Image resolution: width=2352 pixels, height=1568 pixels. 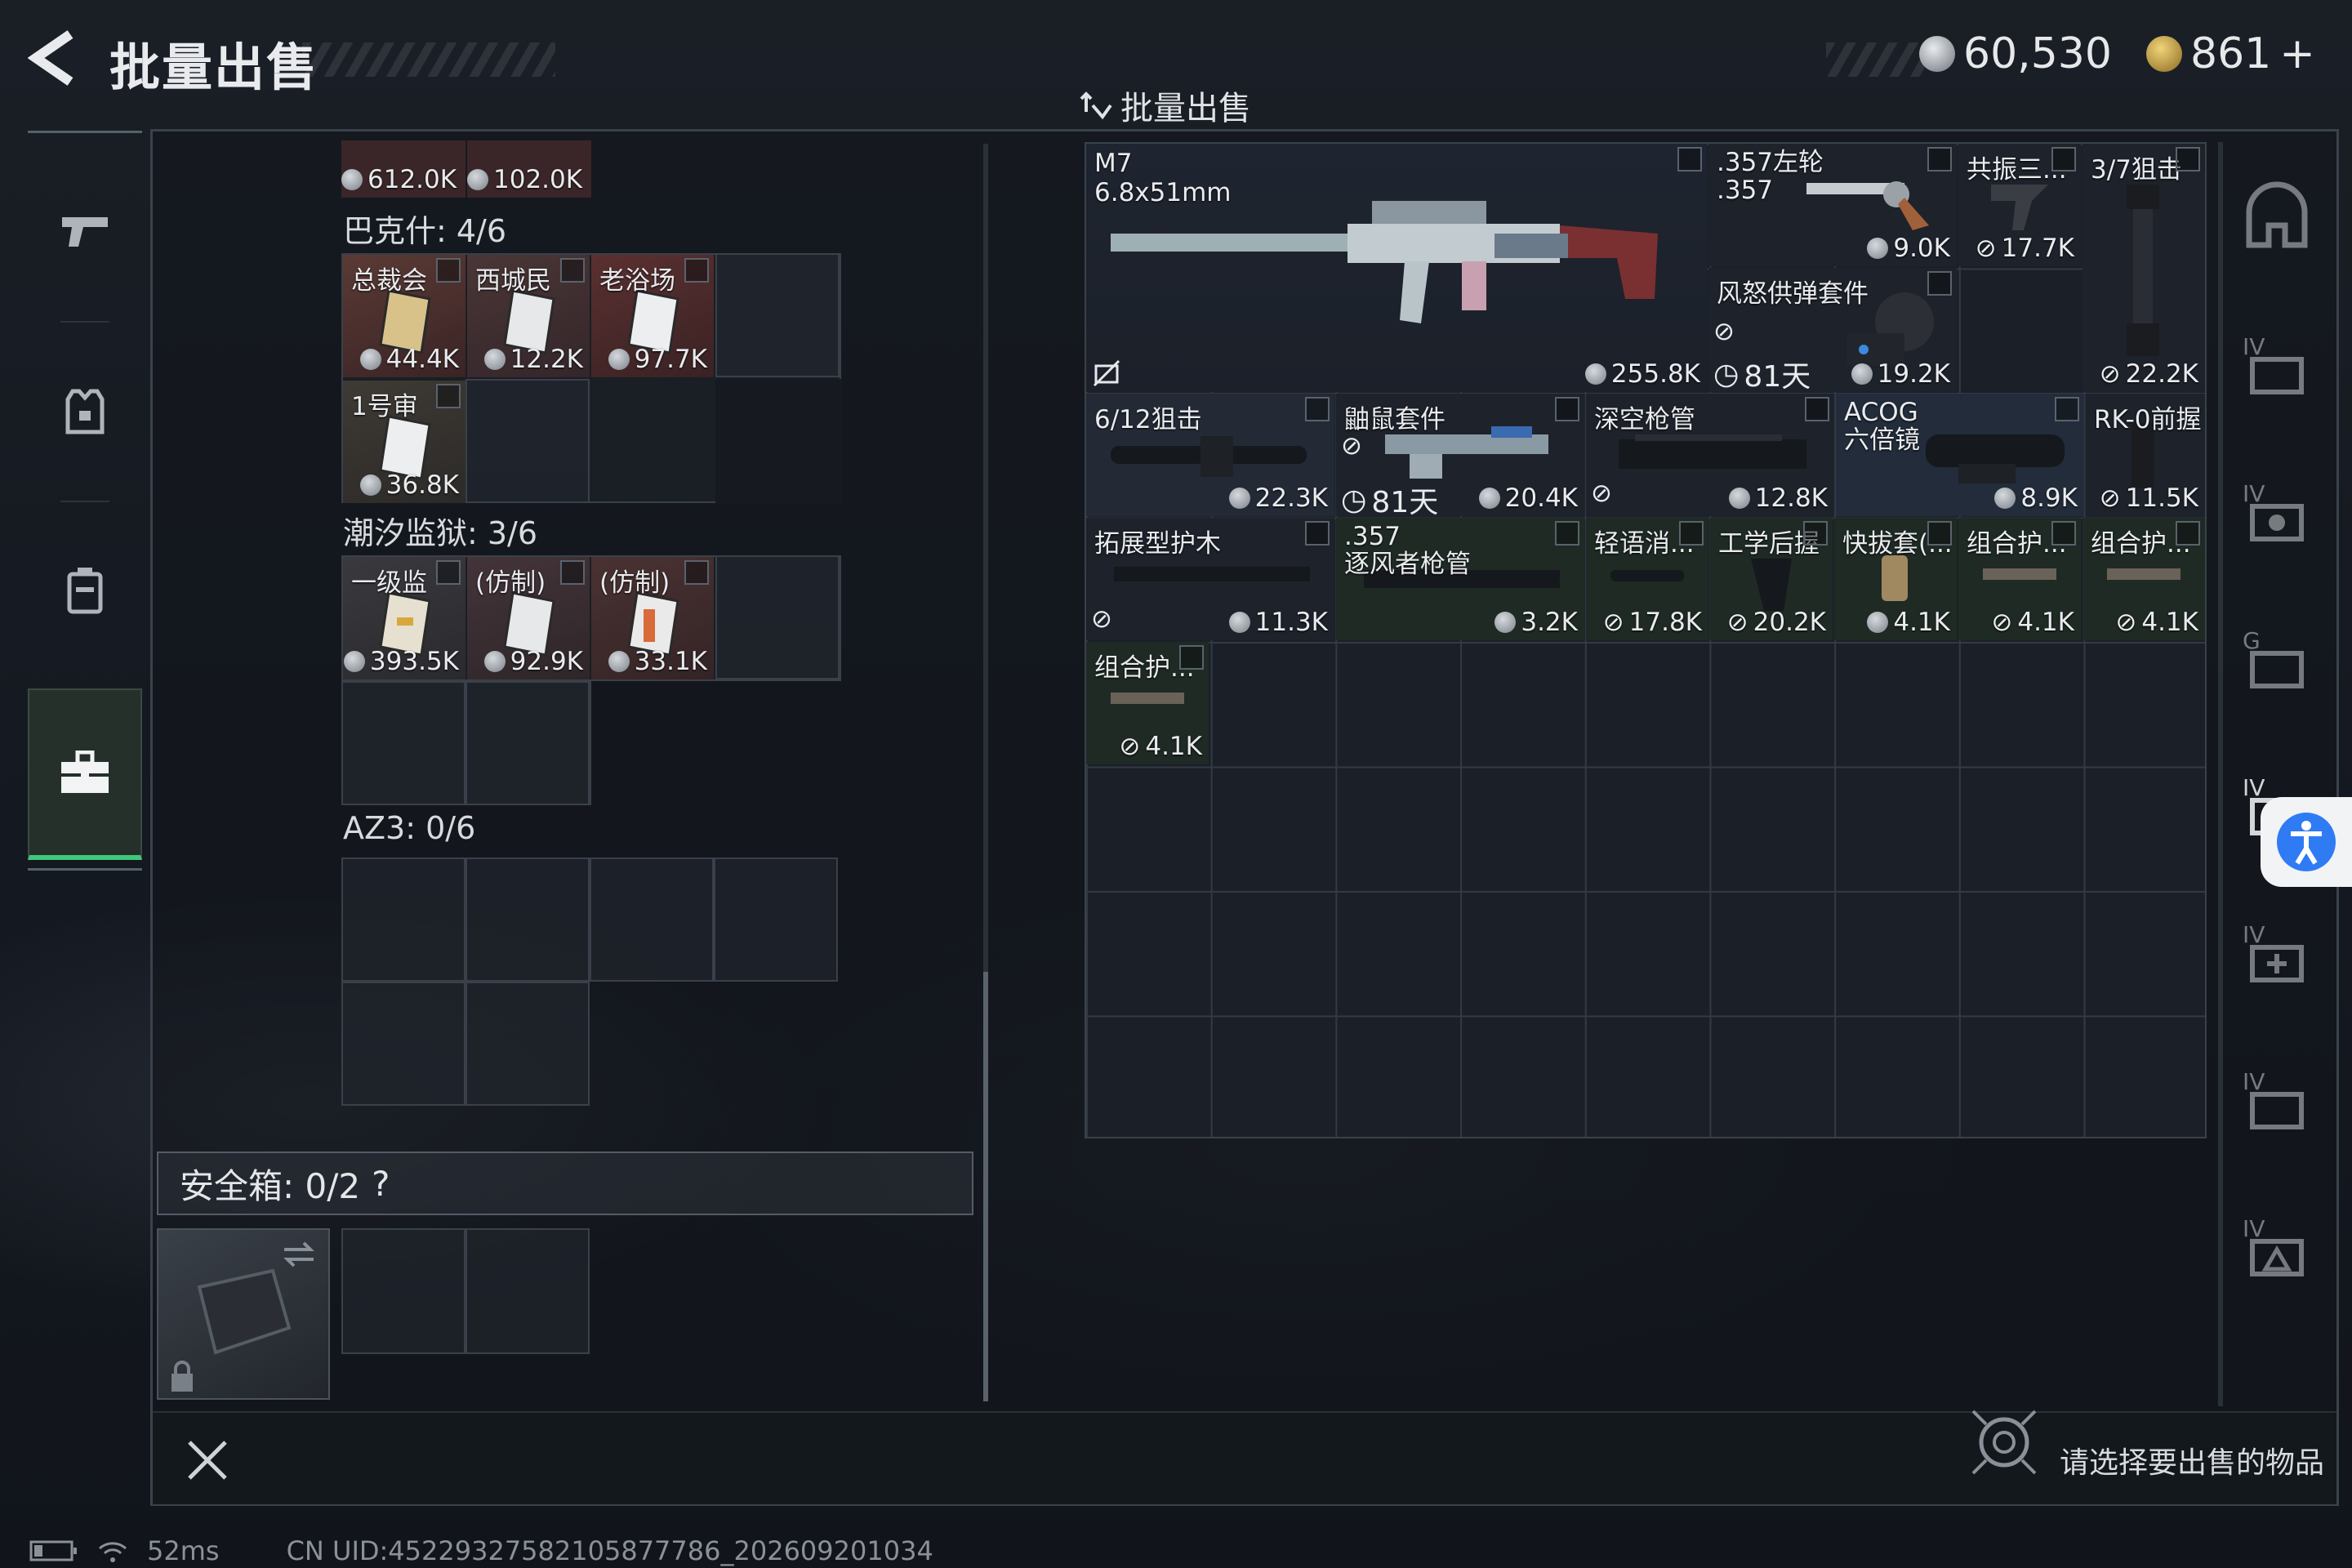 What do you see at coordinates (2254, 934) in the screenshot?
I see `svg-text: IV` at bounding box center [2254, 934].